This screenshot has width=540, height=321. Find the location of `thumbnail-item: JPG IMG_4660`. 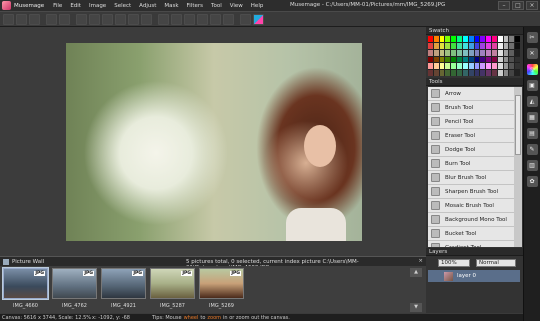

thumbnail-item: JPG IMG_4660 is located at coordinates (25, 290).